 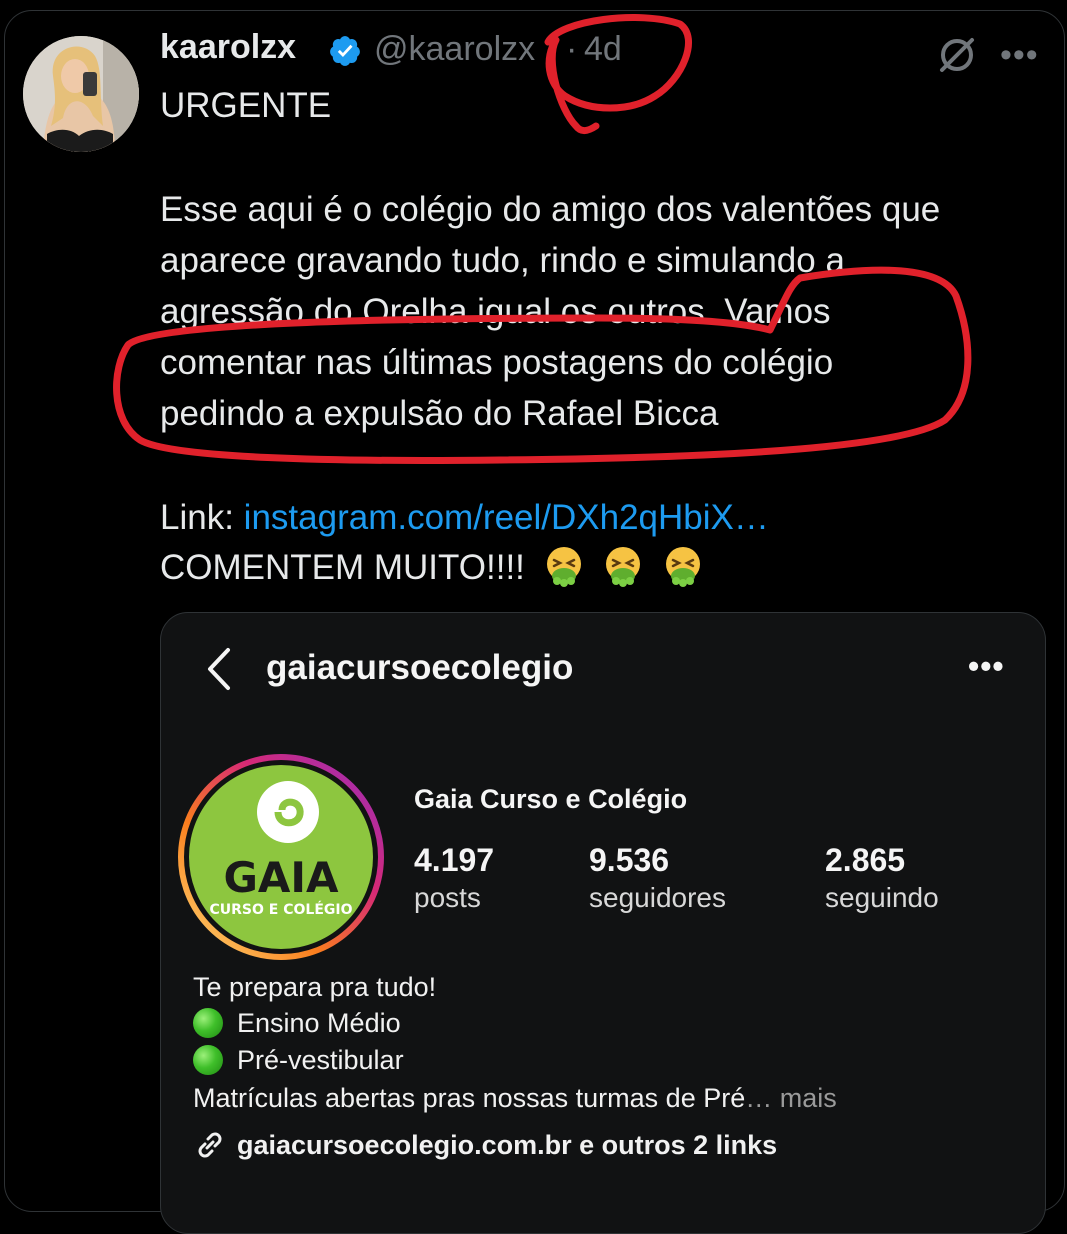 What do you see at coordinates (454, 860) in the screenshot?
I see `ig-posts-count: 4.197` at bounding box center [454, 860].